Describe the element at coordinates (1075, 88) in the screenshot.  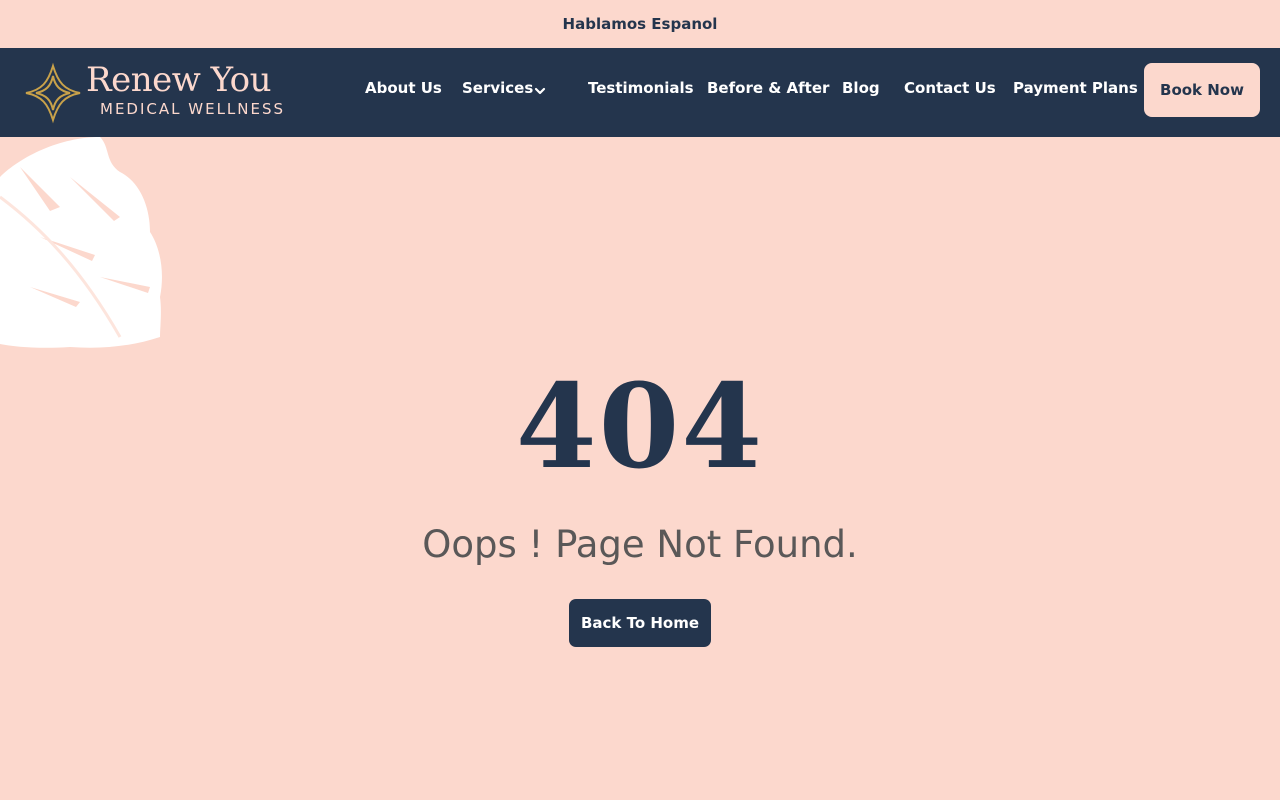
I see `nav-payment-plans: Payment Plans` at that location.